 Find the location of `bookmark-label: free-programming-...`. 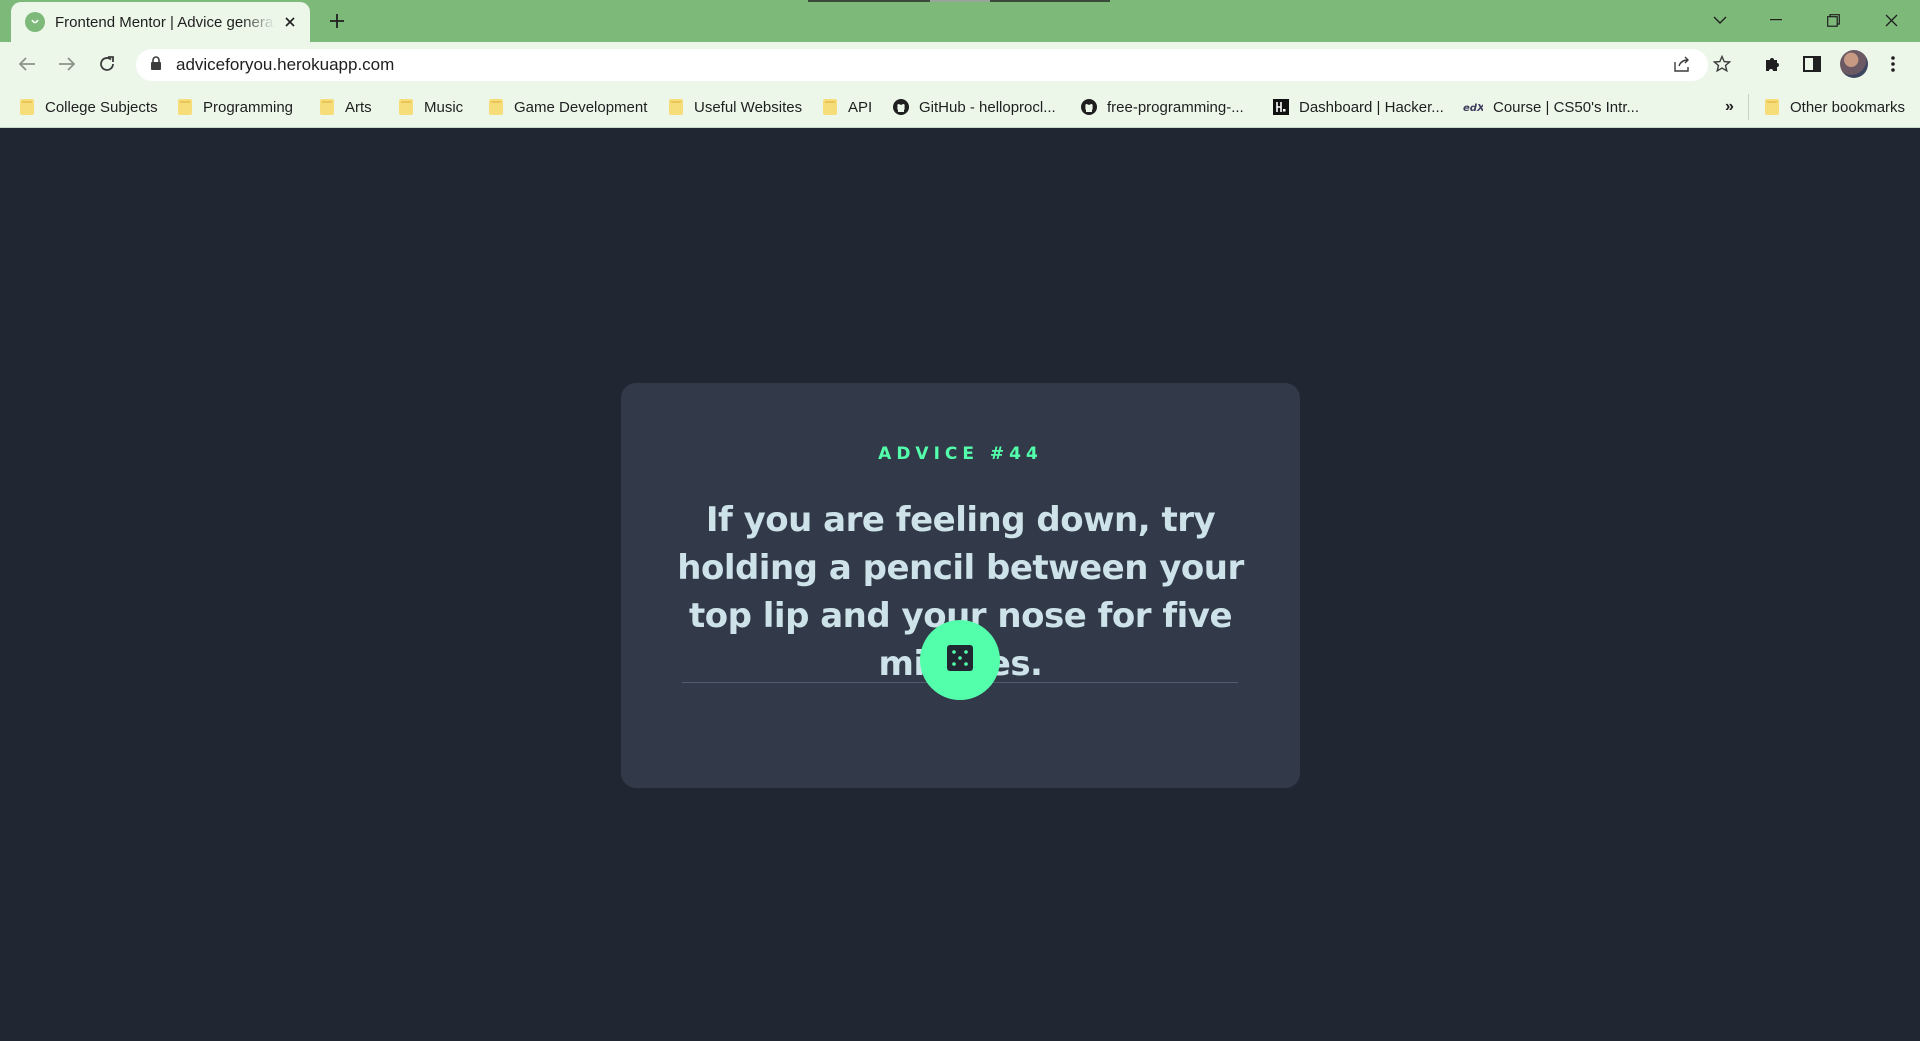

bookmark-label: free-programming-... is located at coordinates (1175, 107).